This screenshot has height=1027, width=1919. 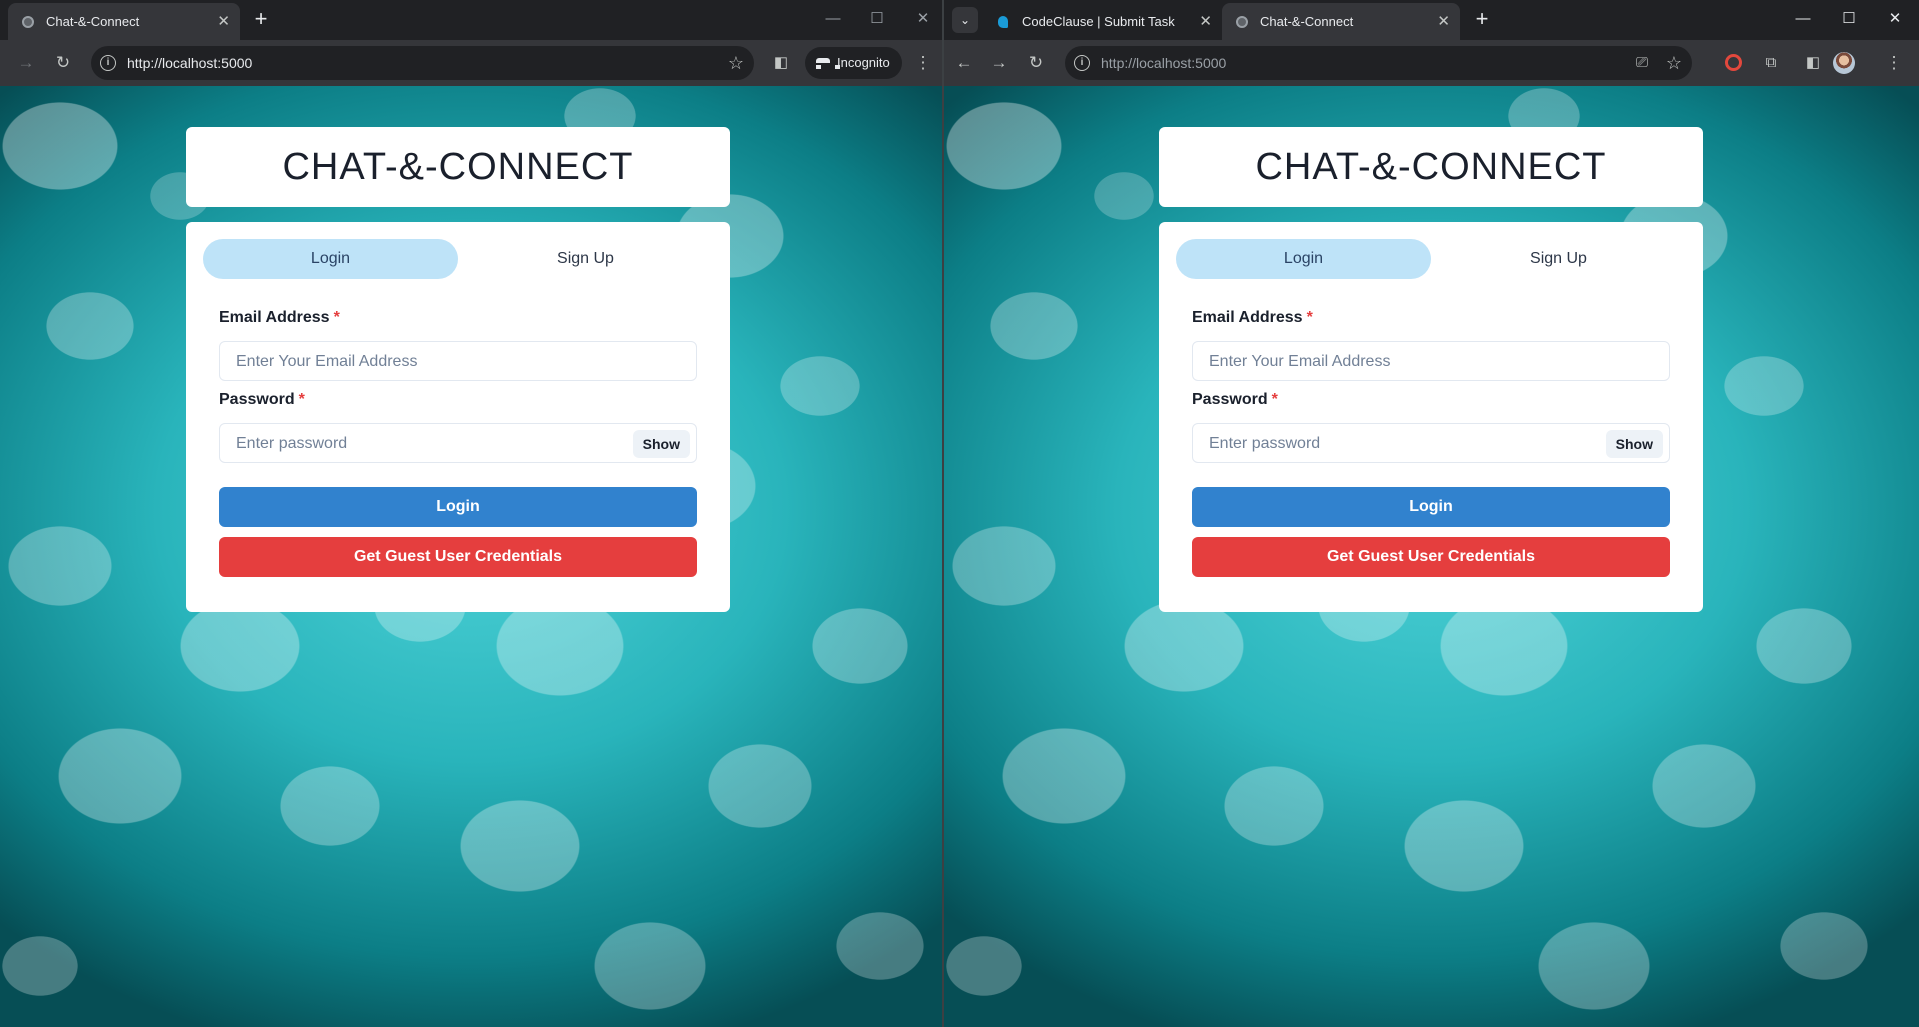 I want to click on extension-icon, so click(x=1733, y=62).